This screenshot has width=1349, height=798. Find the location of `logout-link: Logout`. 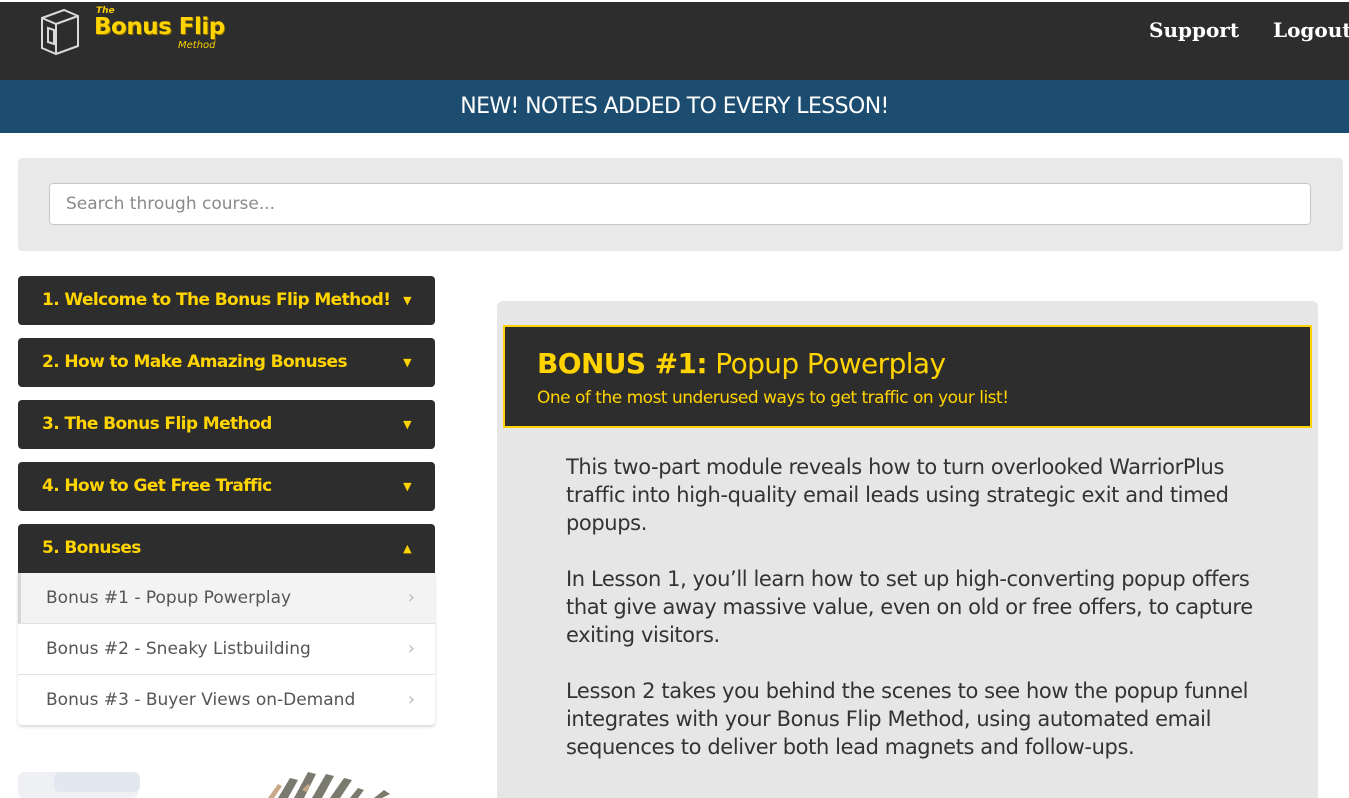

logout-link: Logout is located at coordinates (1311, 30).